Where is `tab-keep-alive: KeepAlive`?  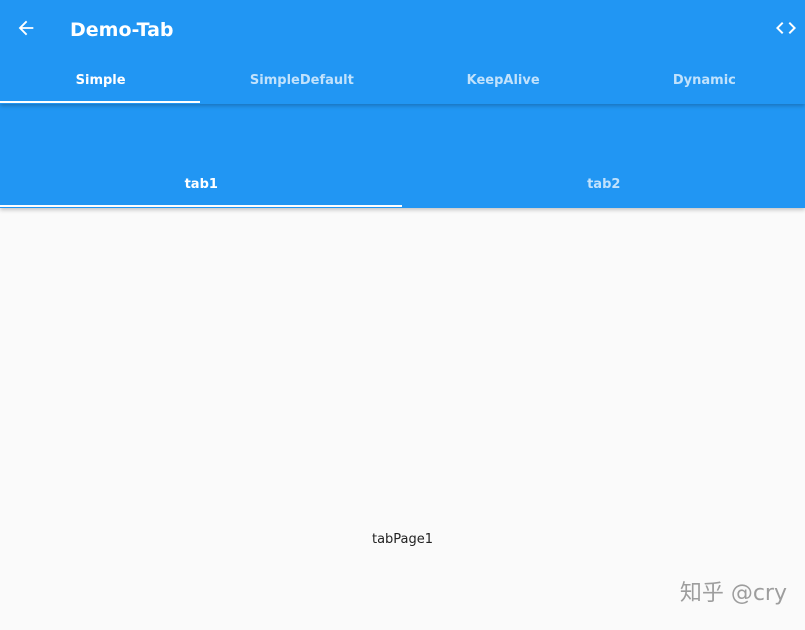 tab-keep-alive: KeepAlive is located at coordinates (503, 80).